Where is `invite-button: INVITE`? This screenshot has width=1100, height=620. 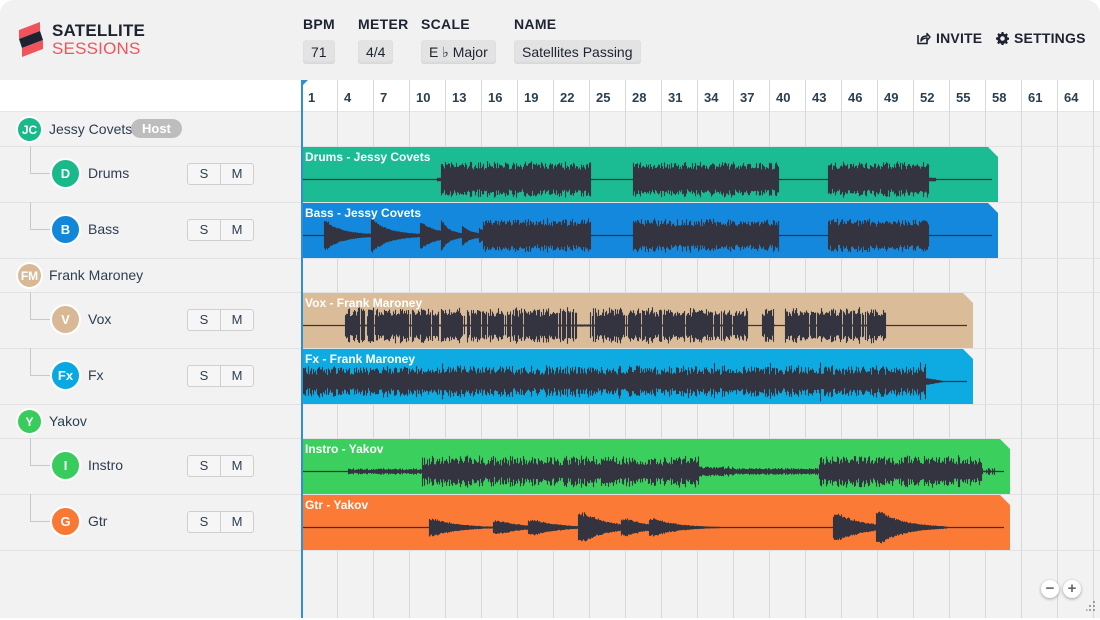
invite-button: INVITE is located at coordinates (949, 38).